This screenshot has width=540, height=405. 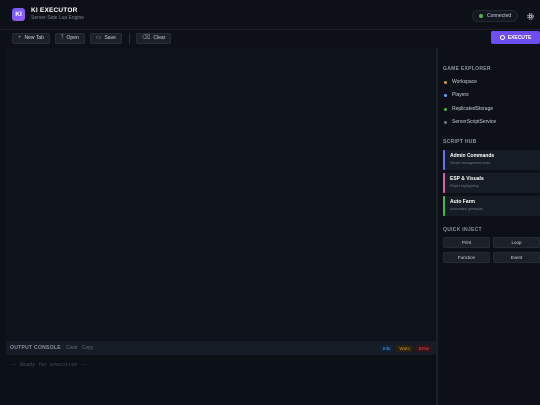 I want to click on console-copy-button: Copy, so click(x=88, y=348).